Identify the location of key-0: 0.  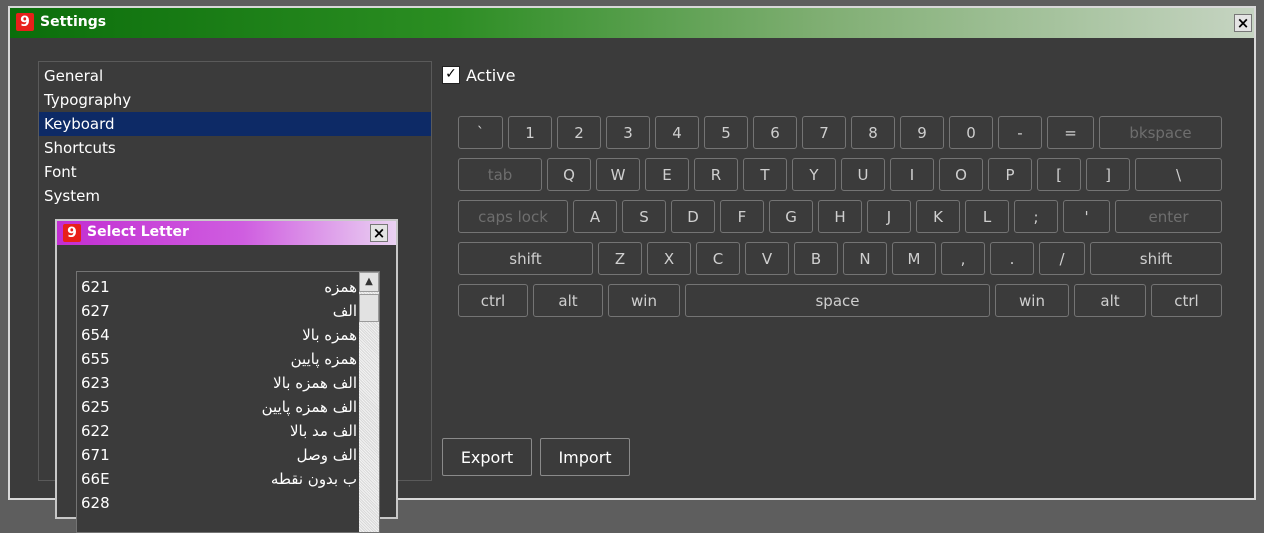
(971, 132).